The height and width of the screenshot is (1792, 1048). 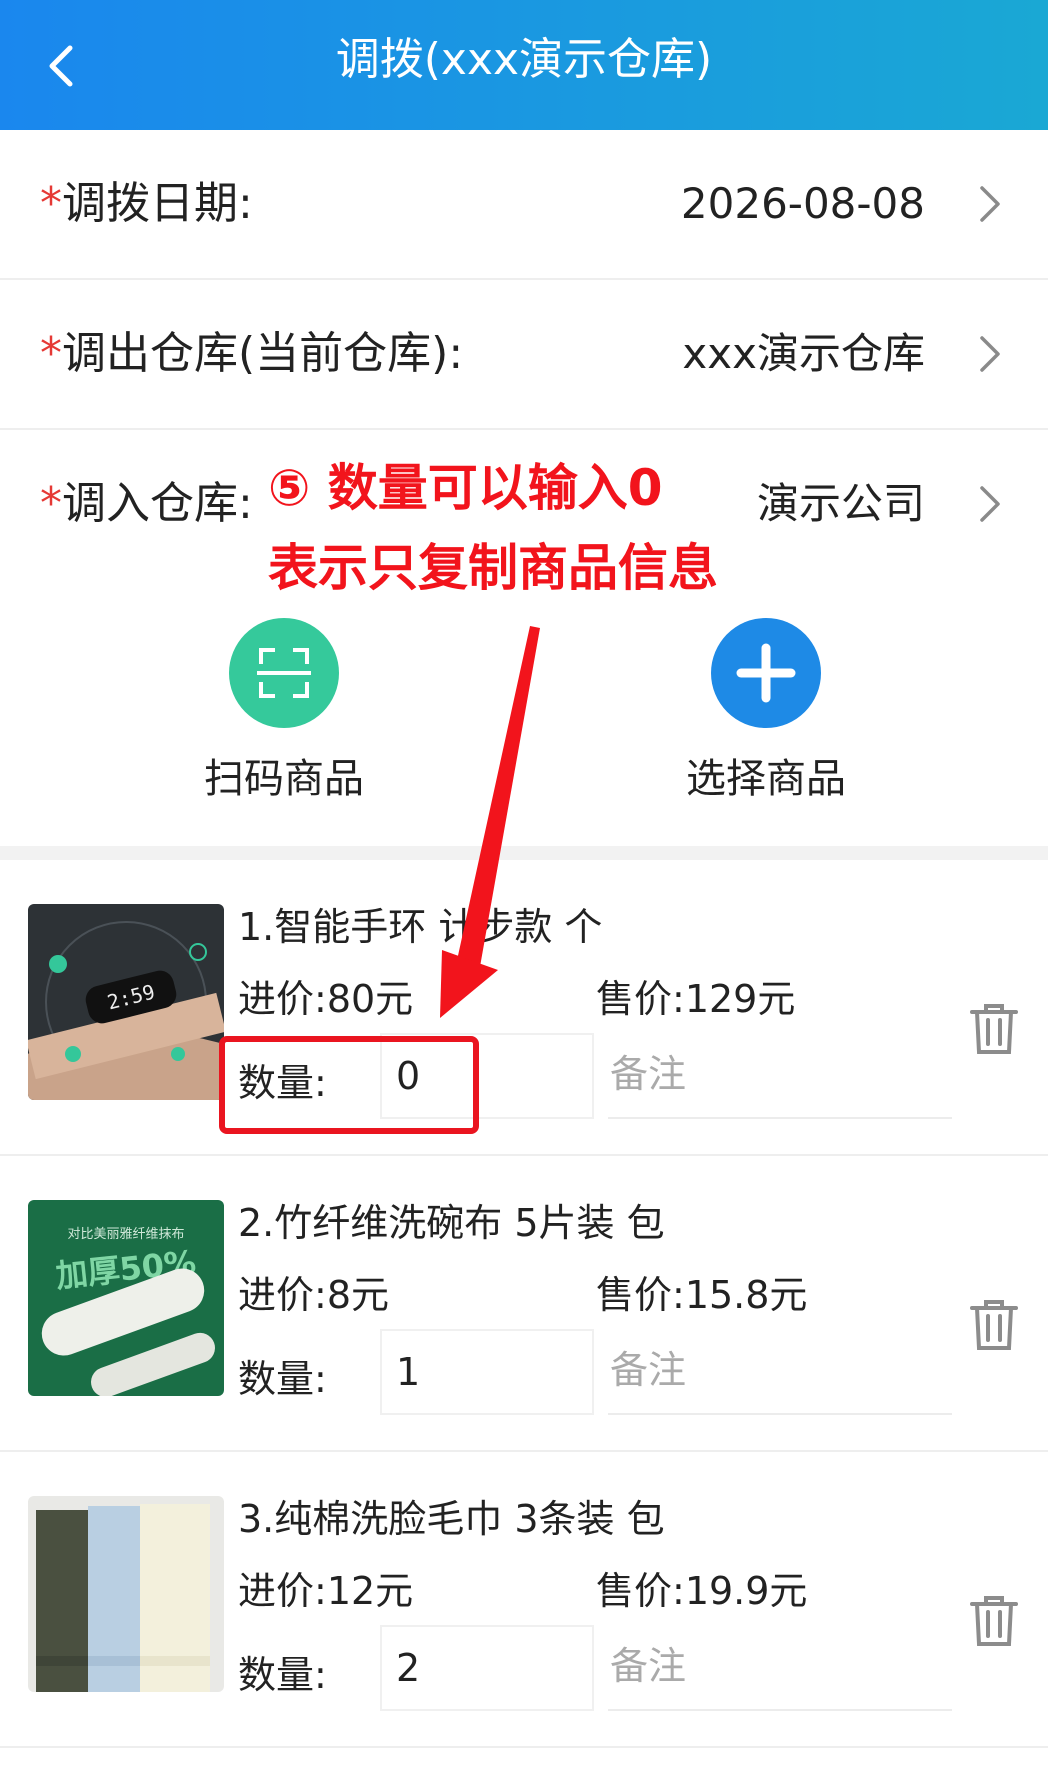 I want to click on select-goods-button: 选择商品, so click(x=766, y=711).